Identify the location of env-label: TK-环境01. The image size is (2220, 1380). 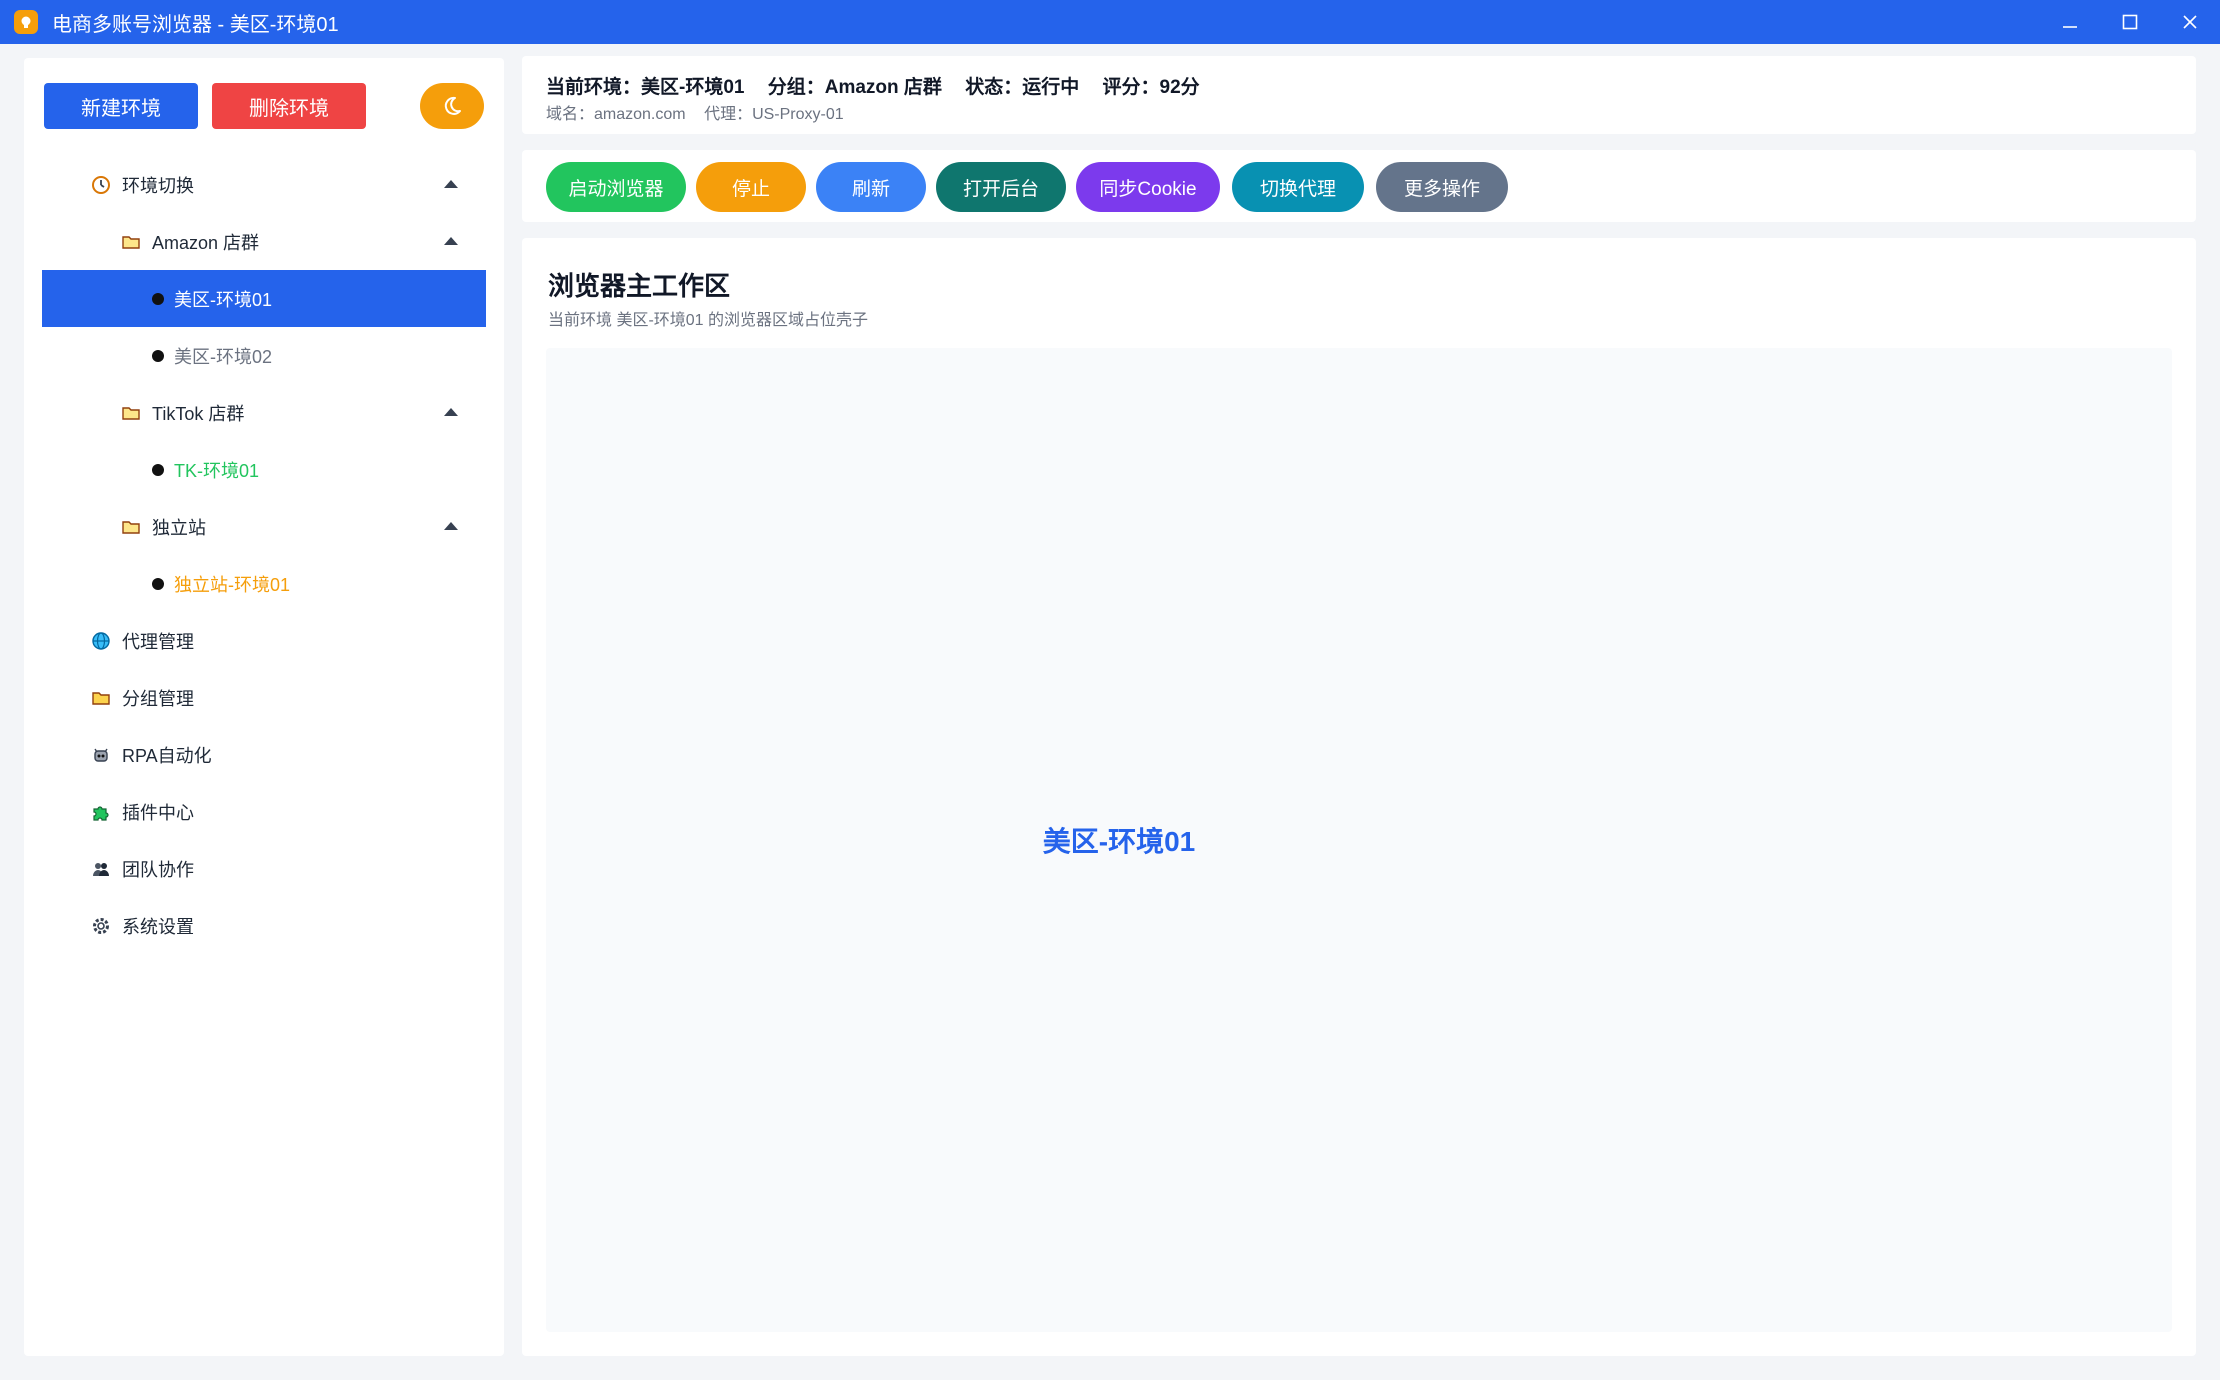
(217, 470).